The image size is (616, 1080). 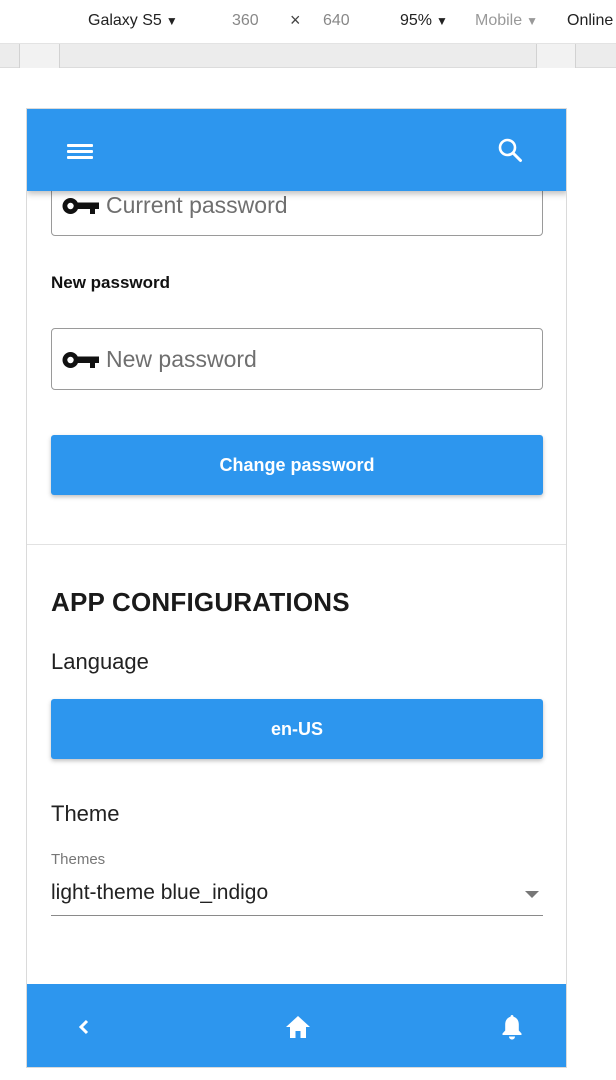 I want to click on search-icon, so click(x=510, y=150).